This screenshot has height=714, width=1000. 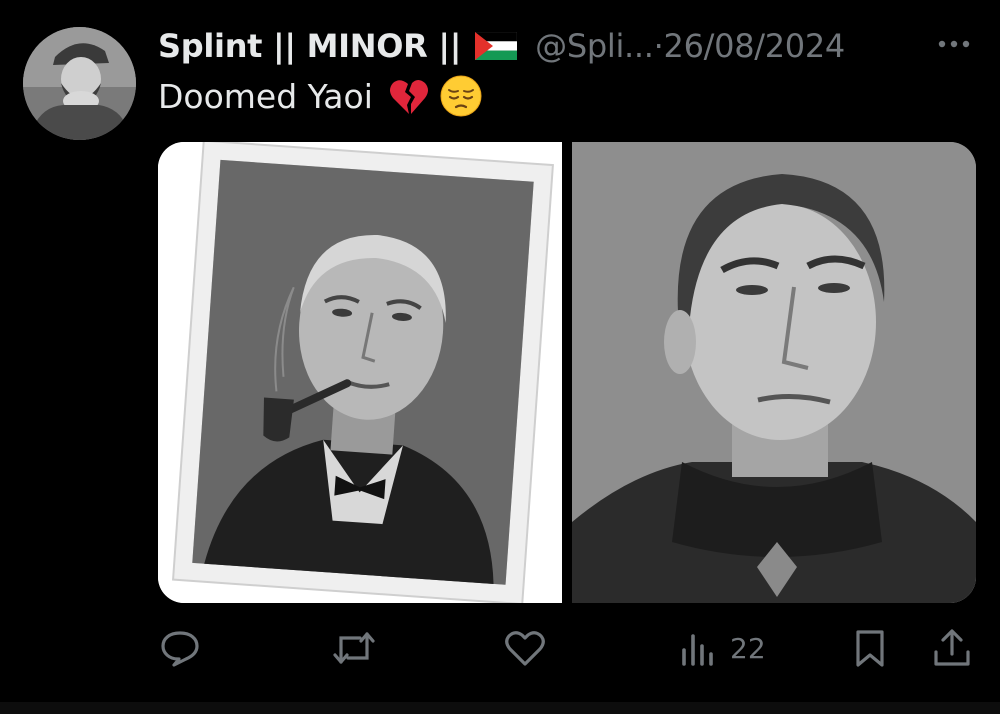 What do you see at coordinates (954, 44) in the screenshot?
I see `more-options-icon` at bounding box center [954, 44].